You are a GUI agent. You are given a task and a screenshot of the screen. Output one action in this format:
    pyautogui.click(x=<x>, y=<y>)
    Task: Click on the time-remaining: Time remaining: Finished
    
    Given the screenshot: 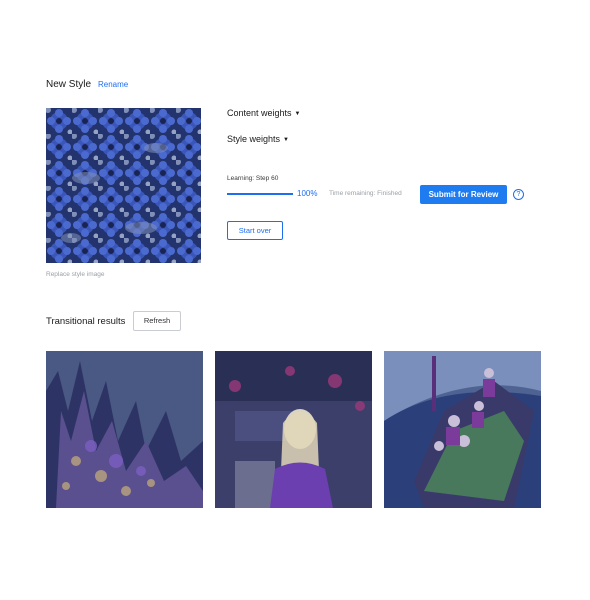 What is the action you would take?
    pyautogui.click(x=365, y=193)
    